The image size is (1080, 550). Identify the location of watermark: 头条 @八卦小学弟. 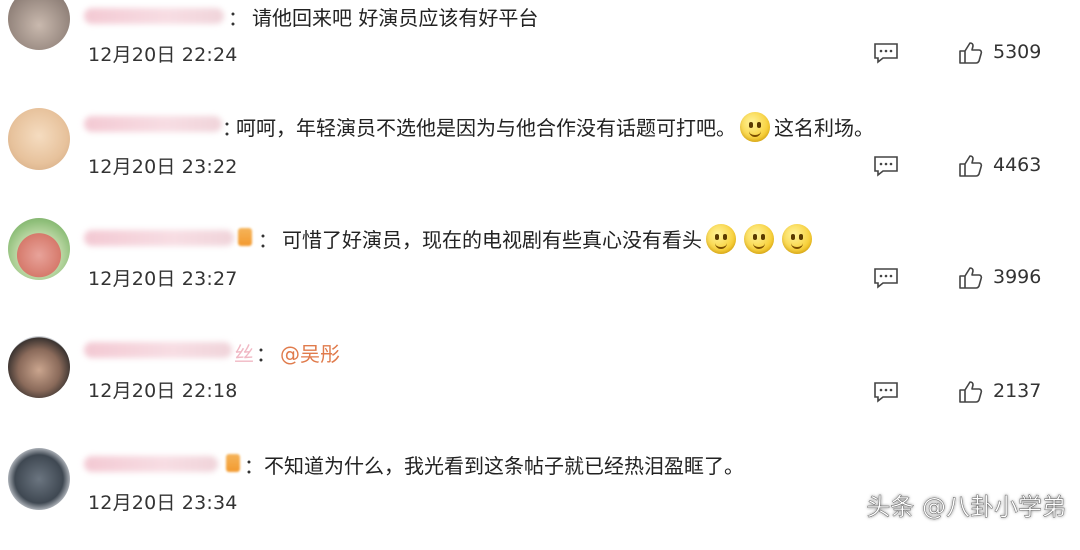
(966, 507).